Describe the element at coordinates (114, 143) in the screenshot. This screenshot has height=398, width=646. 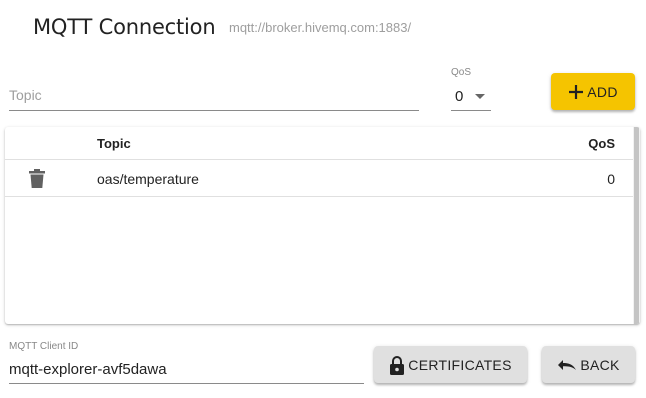
I see `column-header-topic: Topic` at that location.